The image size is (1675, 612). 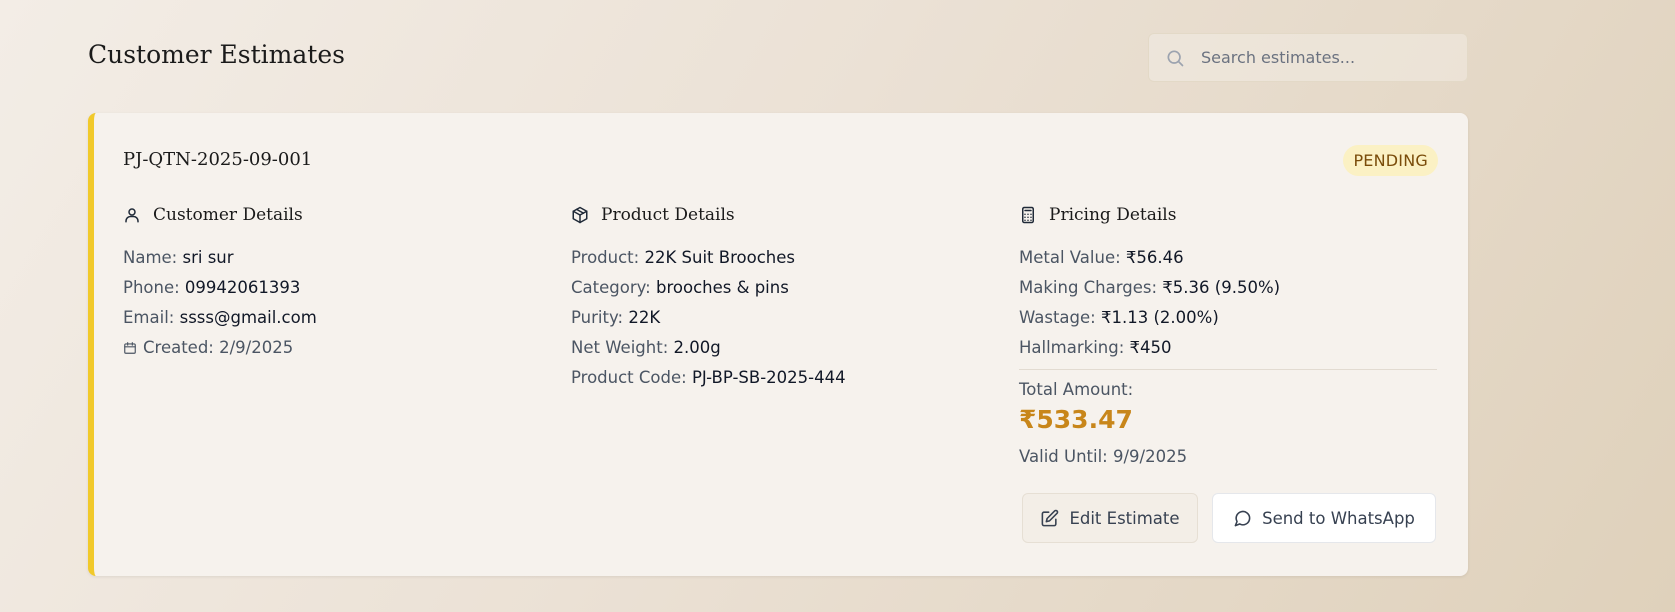 What do you see at coordinates (149, 317) in the screenshot?
I see `email-label: Email:` at bounding box center [149, 317].